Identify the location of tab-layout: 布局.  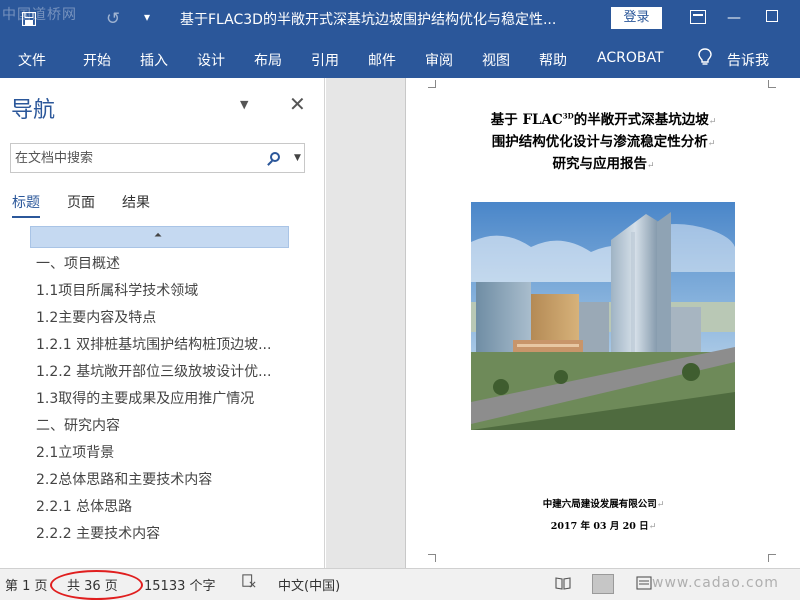
(268, 60).